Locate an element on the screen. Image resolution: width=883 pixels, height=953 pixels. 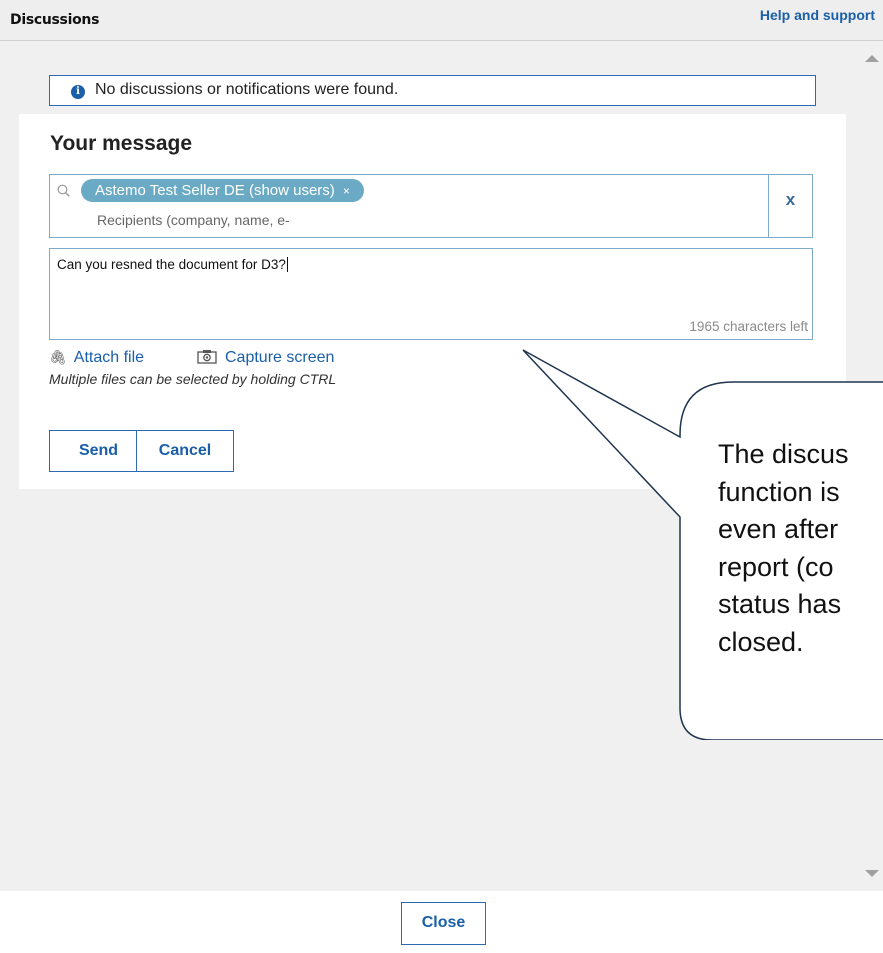
callout-line: even after is located at coordinates (778, 529).